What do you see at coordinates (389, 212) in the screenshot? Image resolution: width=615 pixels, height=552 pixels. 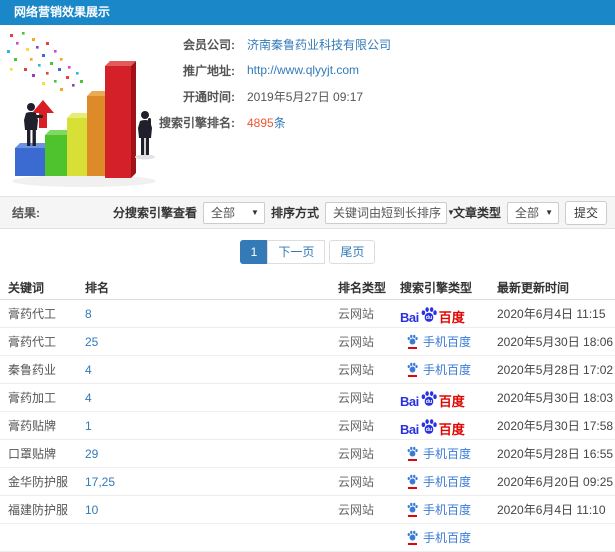 I see `sort-select: 关键词由短到长排序 ▼` at bounding box center [389, 212].